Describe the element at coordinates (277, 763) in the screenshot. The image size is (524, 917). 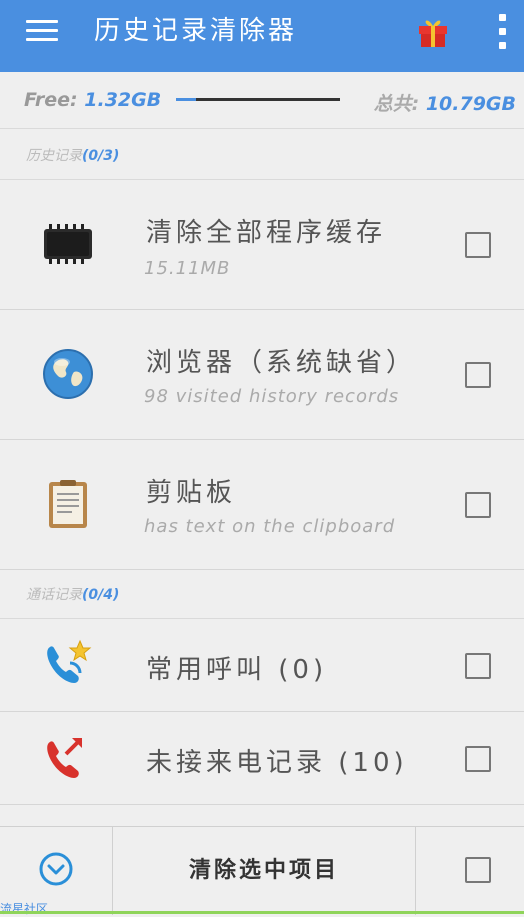
I see `item-title: 未接来电记录 (10)` at that location.